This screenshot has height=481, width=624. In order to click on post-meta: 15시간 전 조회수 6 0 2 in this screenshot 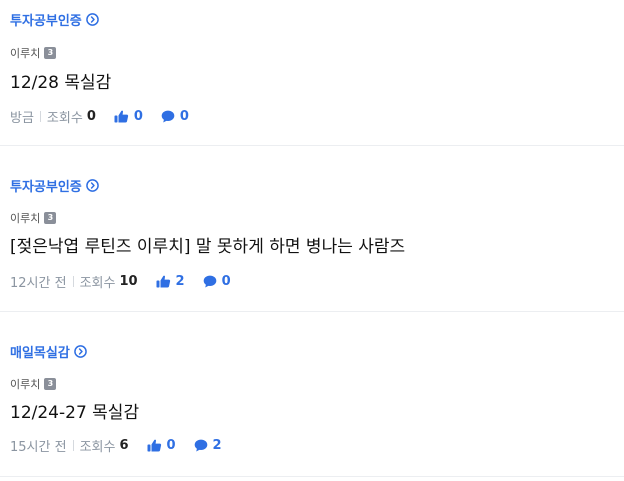, I will do `click(116, 445)`.